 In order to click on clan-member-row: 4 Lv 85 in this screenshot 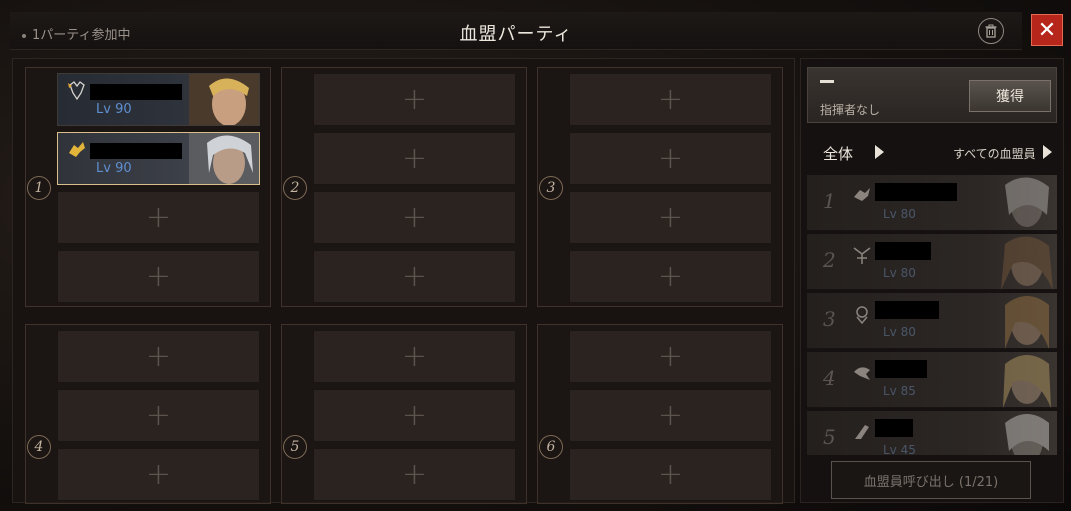, I will do `click(932, 380)`.